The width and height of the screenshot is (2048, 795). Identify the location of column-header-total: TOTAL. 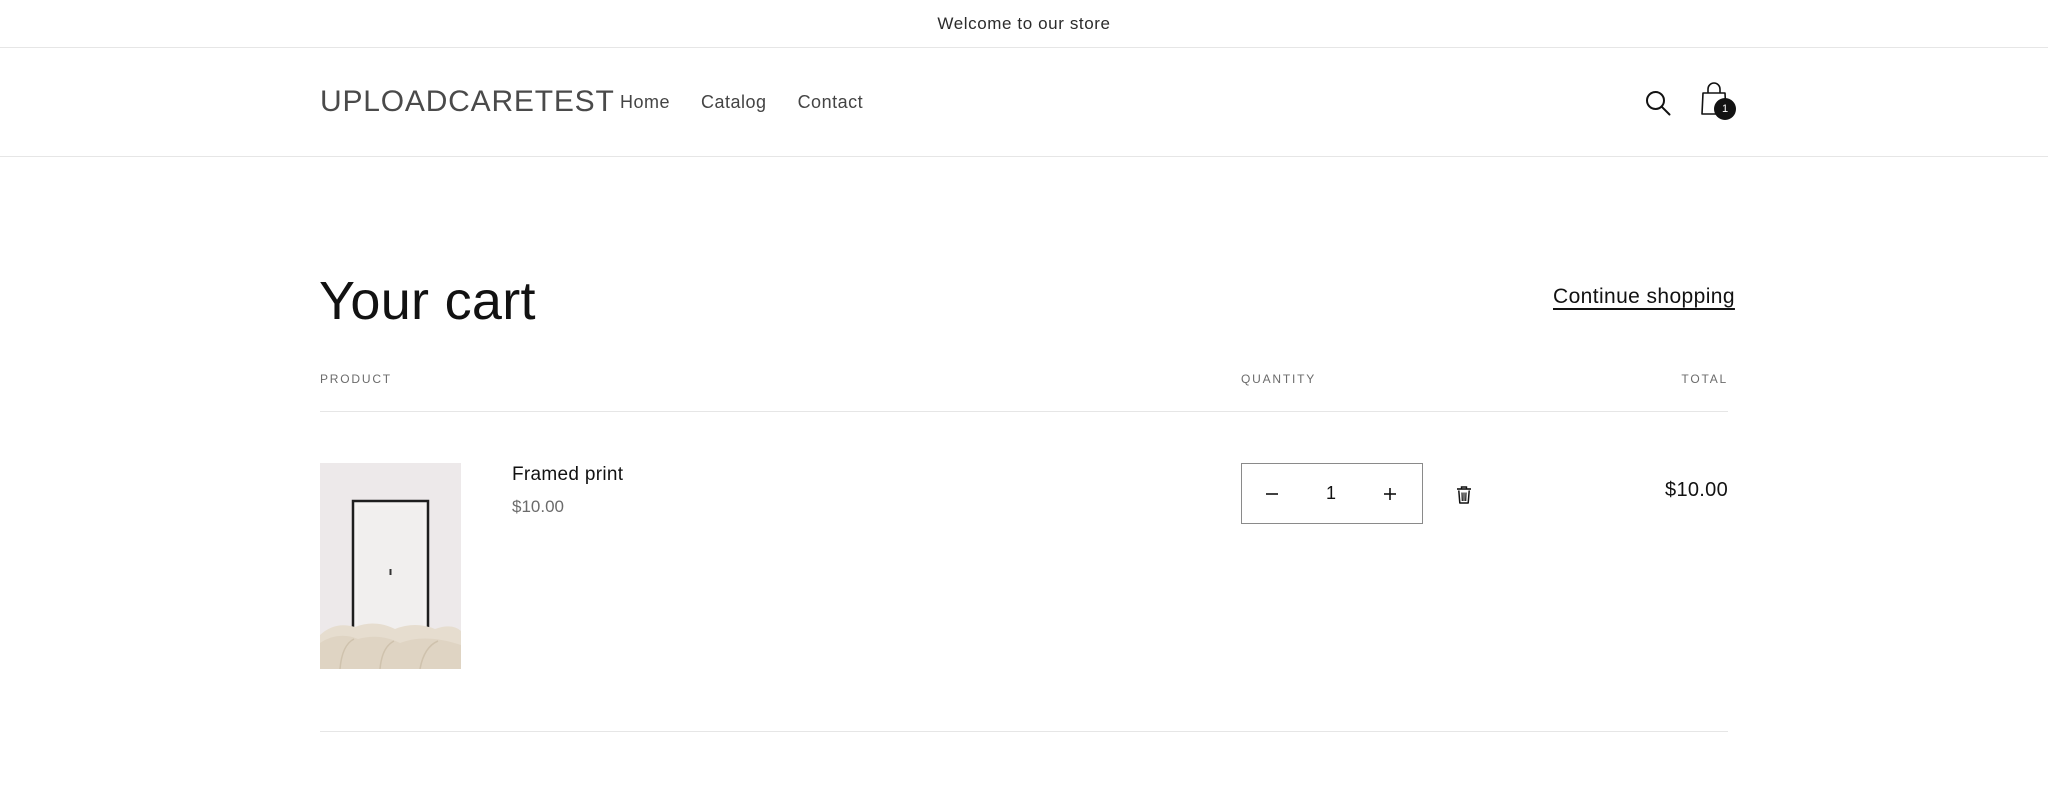
(1704, 379).